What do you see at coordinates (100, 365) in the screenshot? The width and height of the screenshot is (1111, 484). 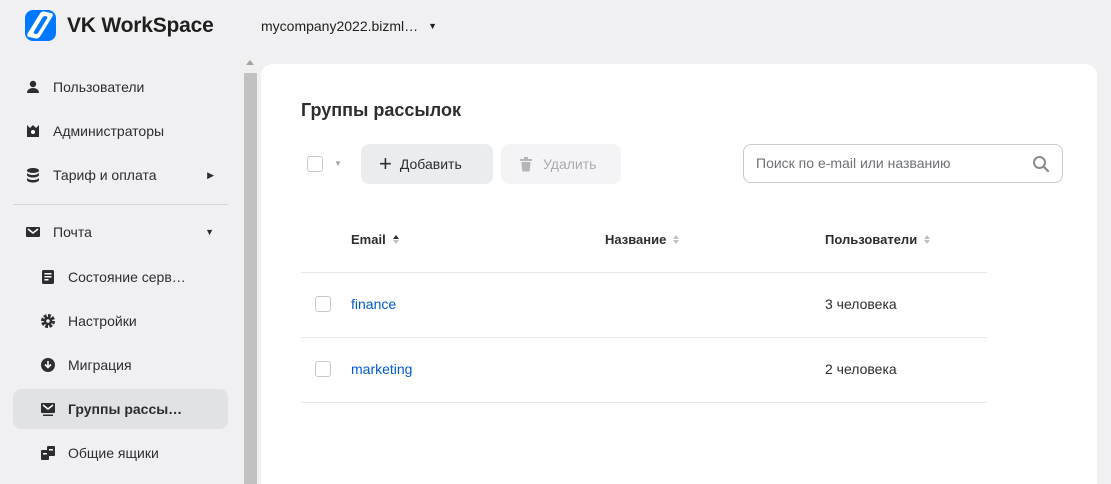 I see `sidebar-item-label: Миграция` at bounding box center [100, 365].